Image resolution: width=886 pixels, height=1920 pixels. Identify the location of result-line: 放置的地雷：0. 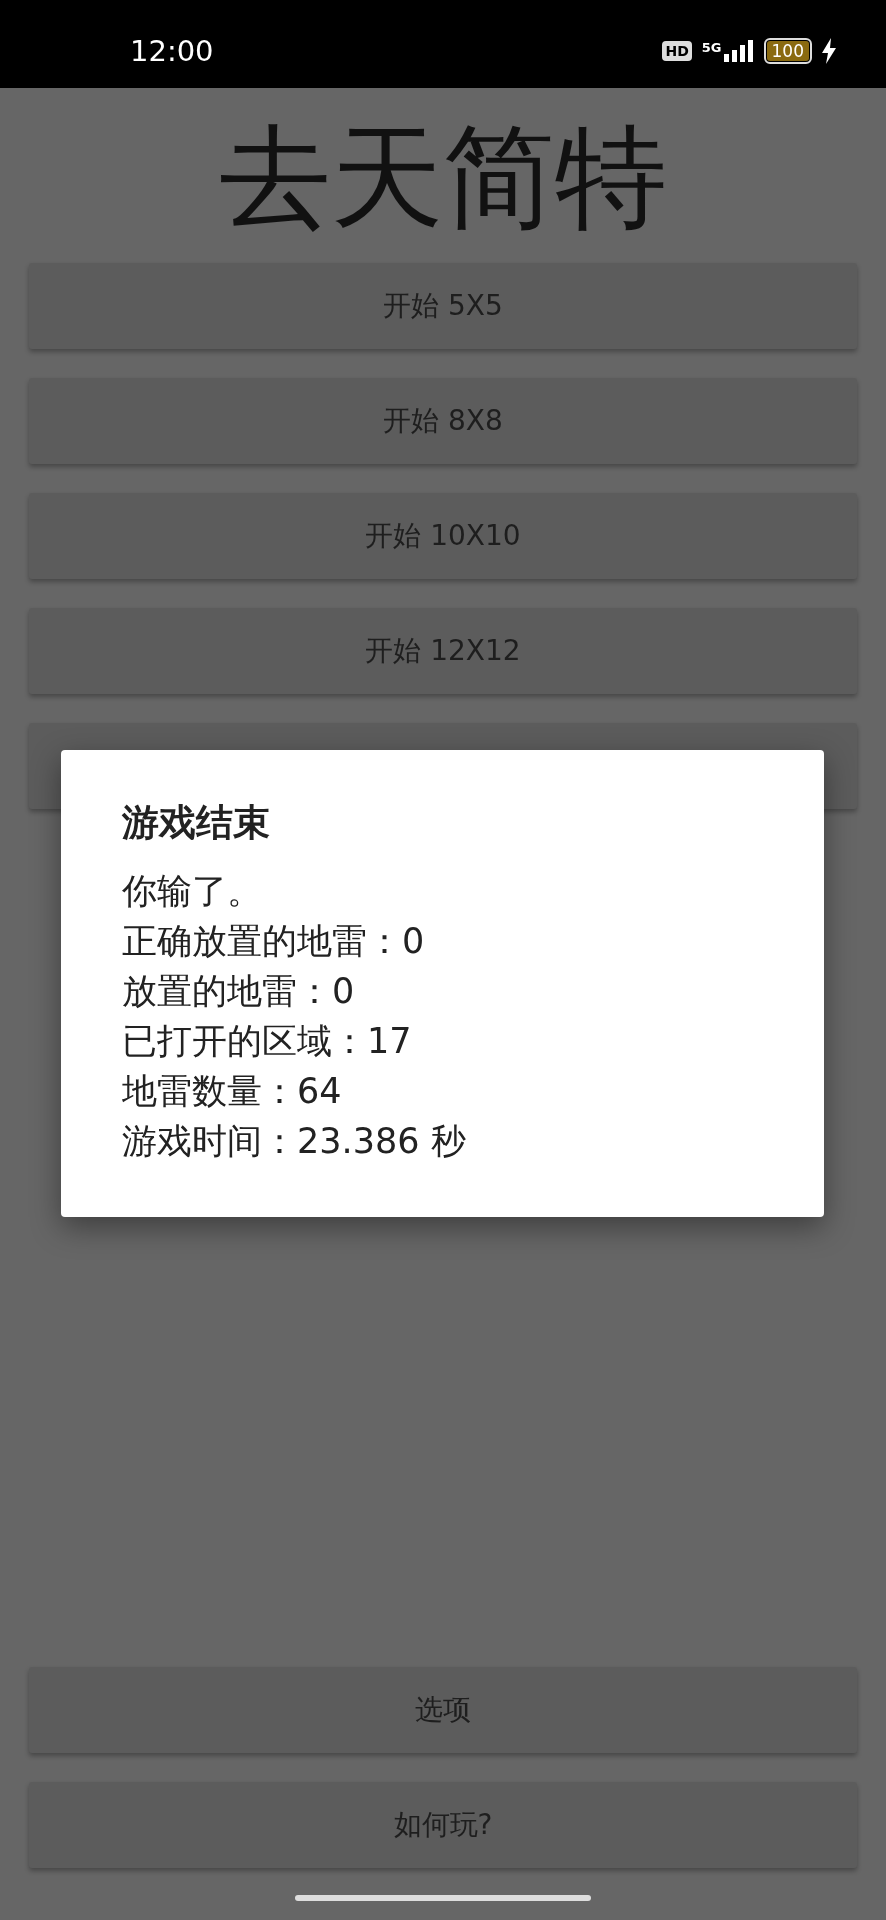
(239, 991).